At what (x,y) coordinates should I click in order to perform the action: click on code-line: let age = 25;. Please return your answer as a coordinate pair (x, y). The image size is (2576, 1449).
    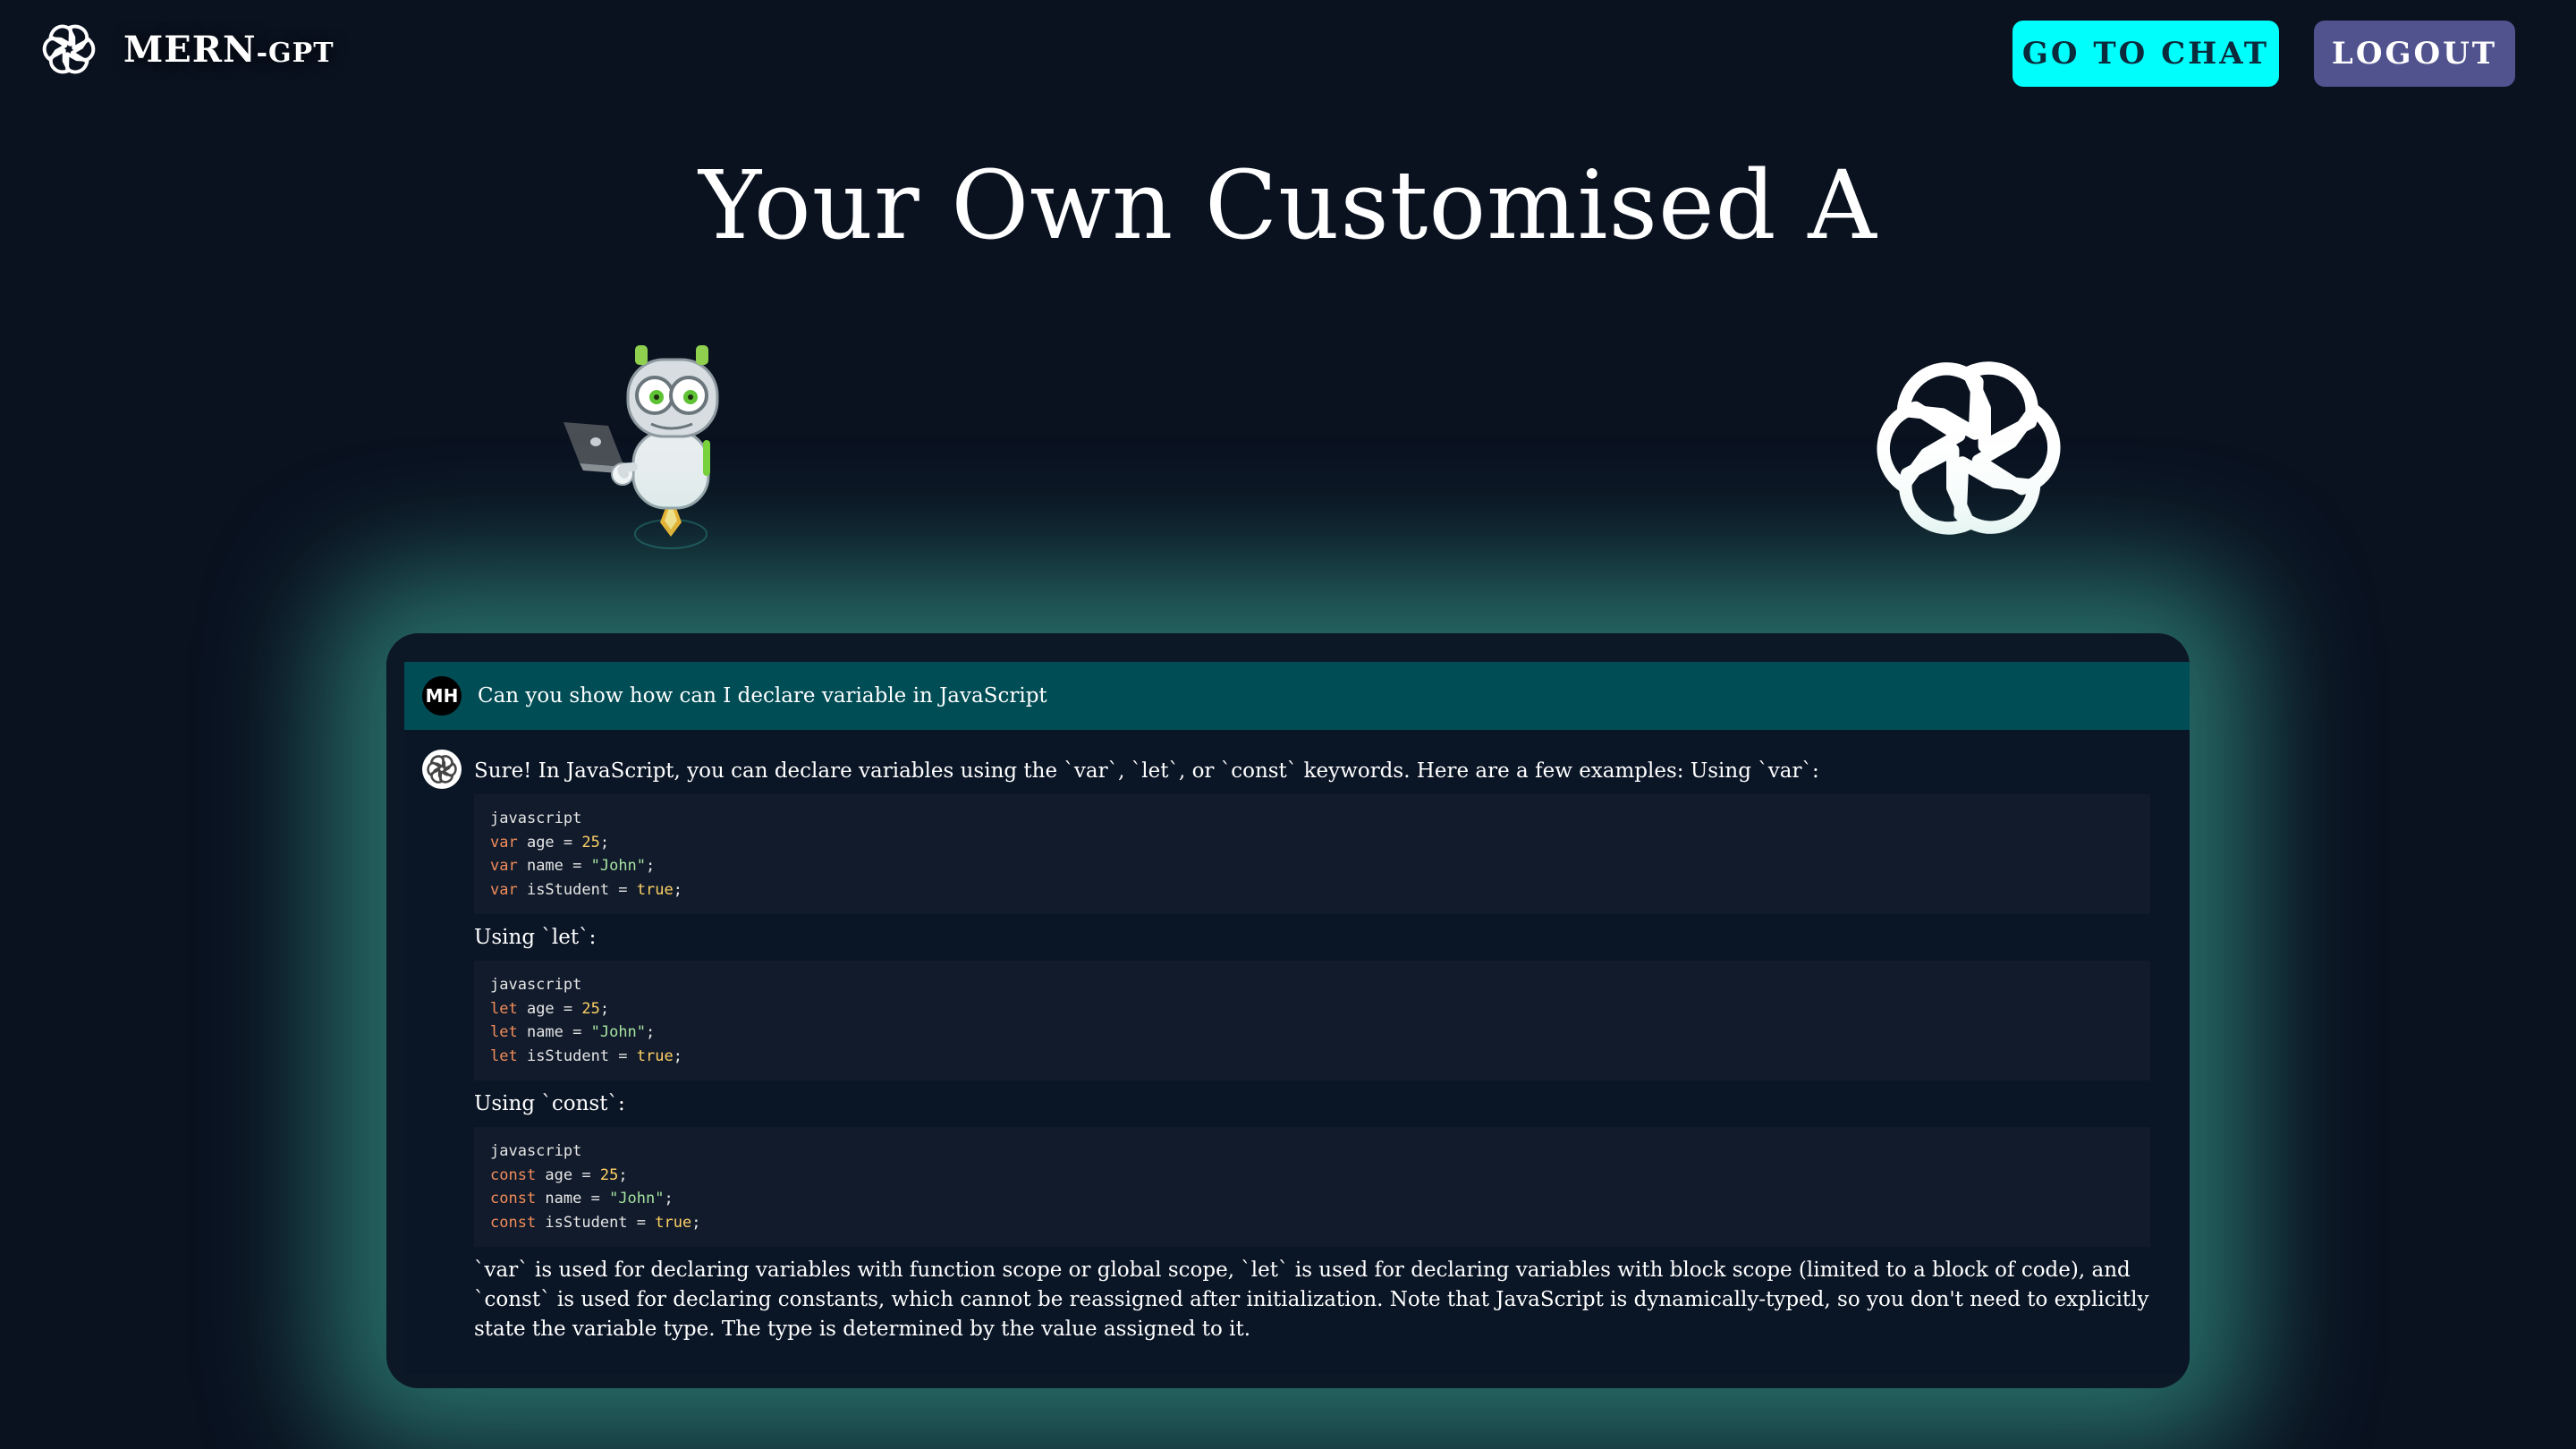
    Looking at the image, I should click on (550, 1008).